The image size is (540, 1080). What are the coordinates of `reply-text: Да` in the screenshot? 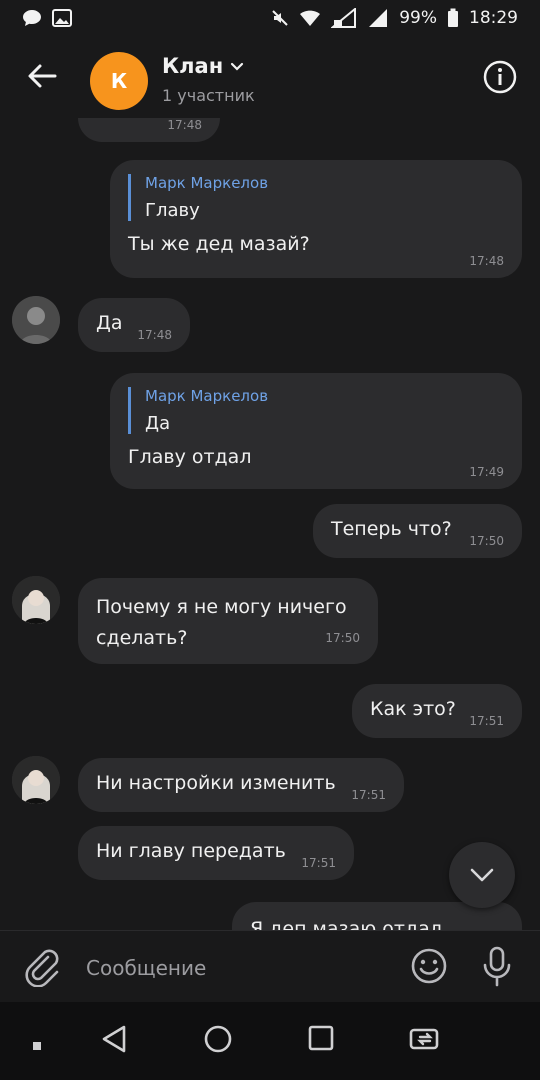 It's located at (158, 423).